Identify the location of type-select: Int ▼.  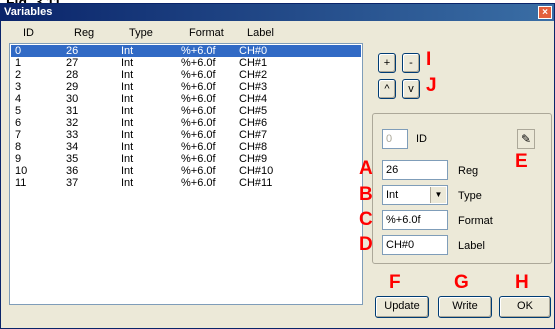
(415, 195).